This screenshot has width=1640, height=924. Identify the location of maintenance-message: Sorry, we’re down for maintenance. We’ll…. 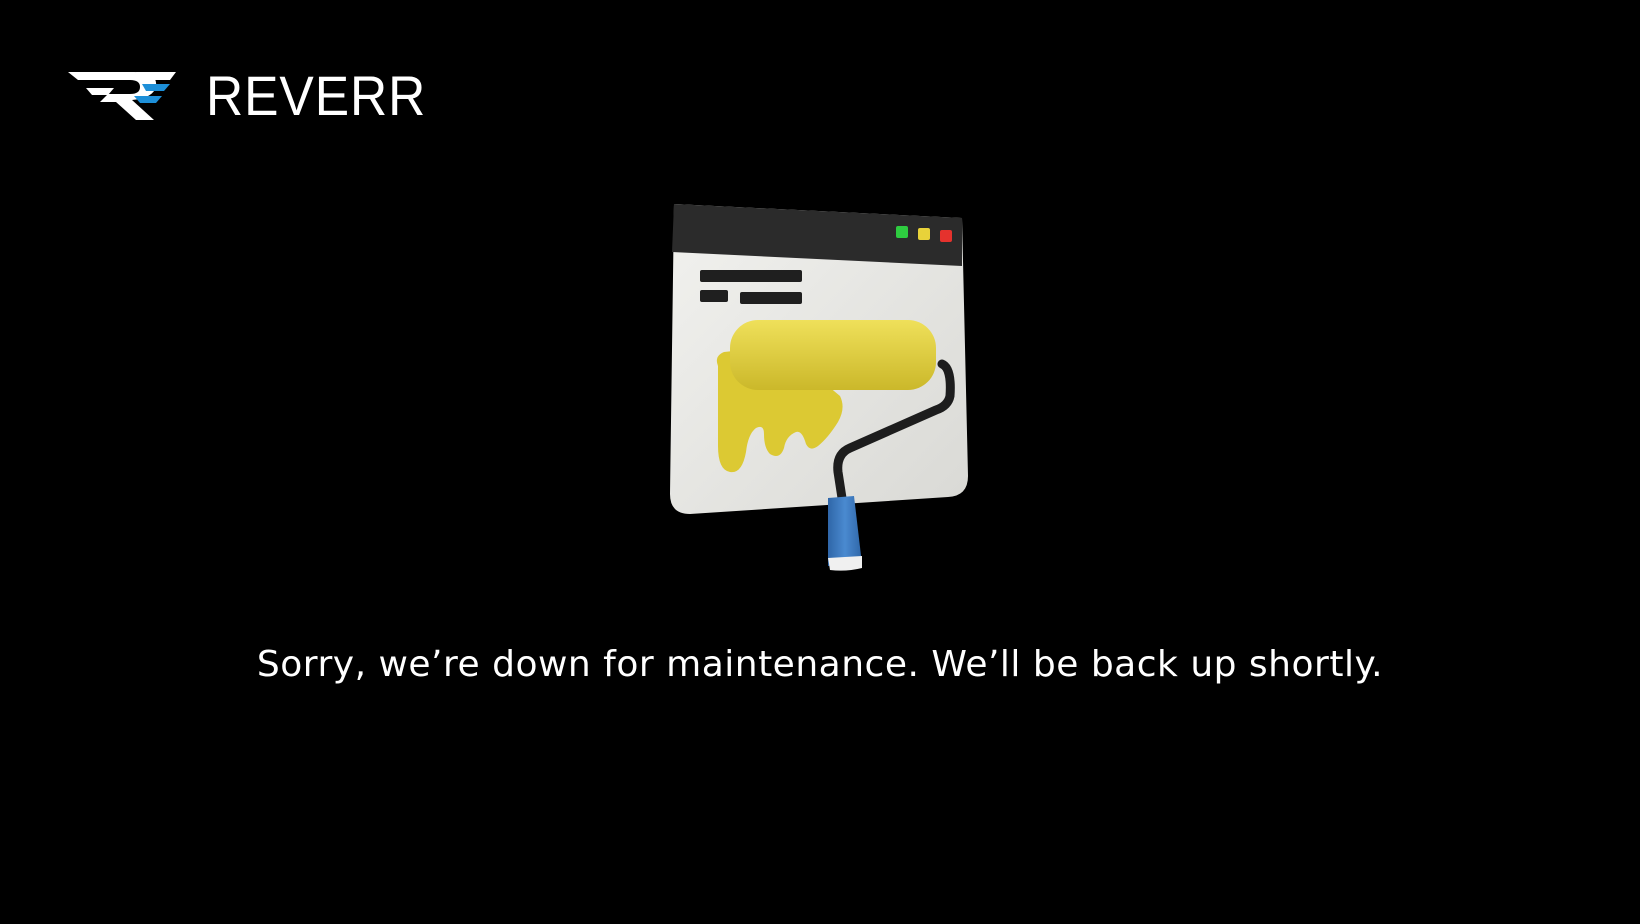
(820, 664).